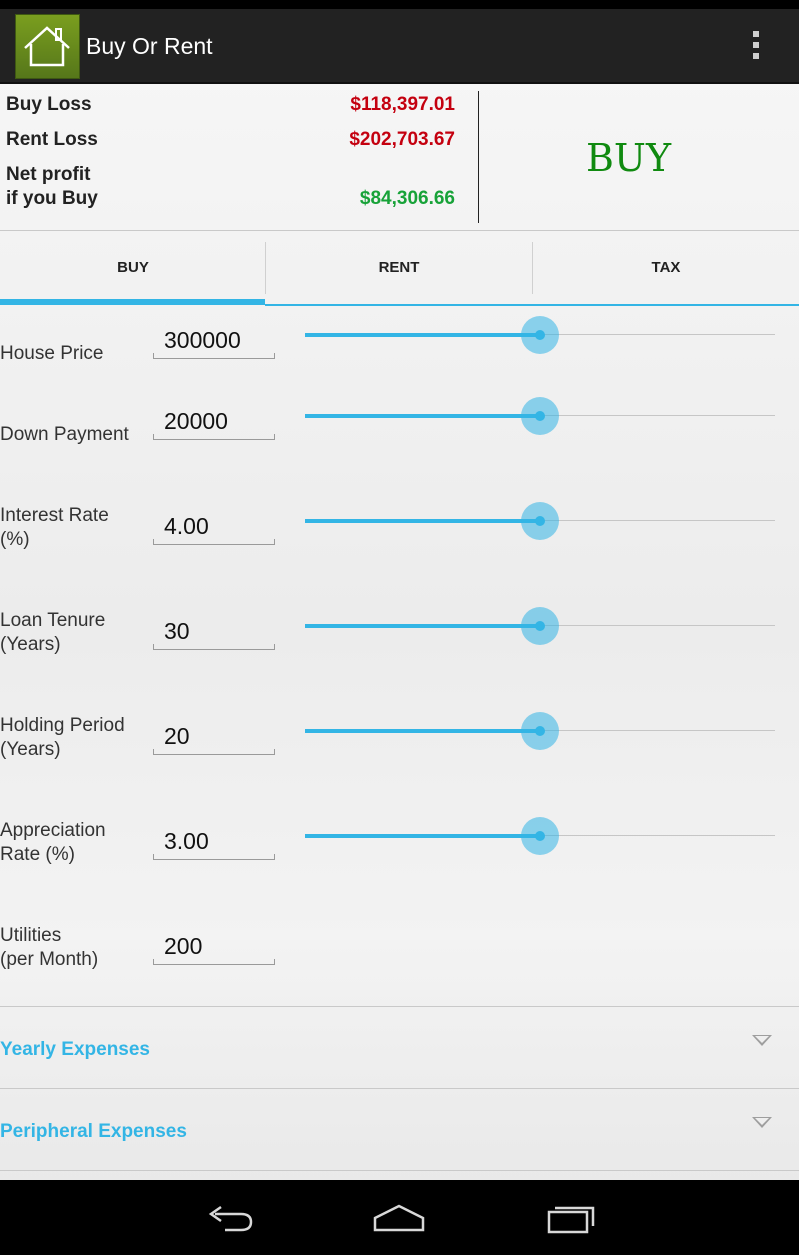 The height and width of the screenshot is (1255, 799). Describe the element at coordinates (532, 305) in the screenshot. I see `tab-underline` at that location.